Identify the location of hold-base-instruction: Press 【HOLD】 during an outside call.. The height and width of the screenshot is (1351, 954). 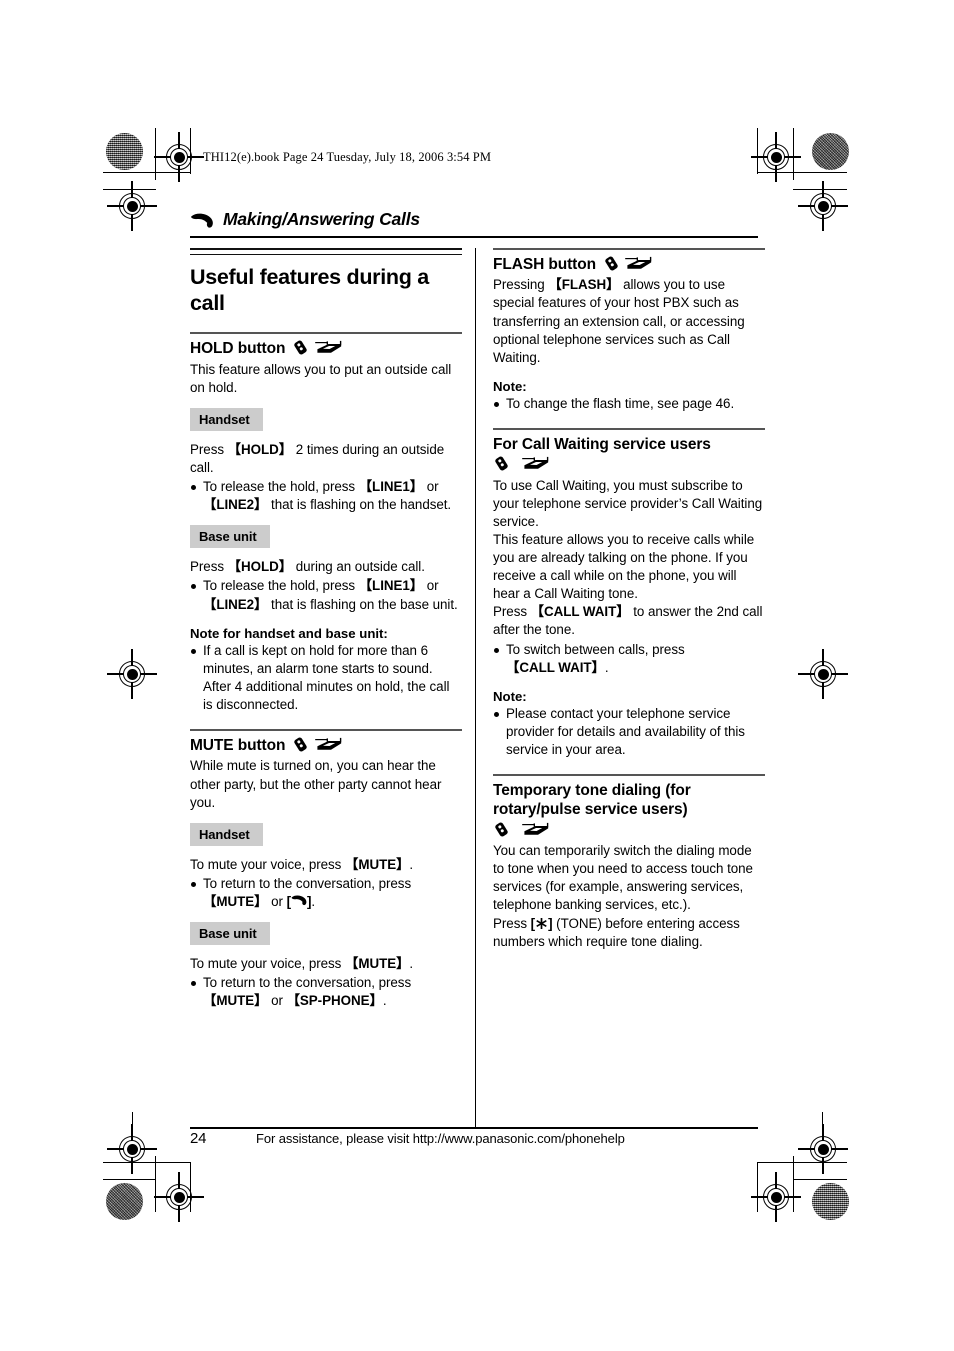
(307, 567).